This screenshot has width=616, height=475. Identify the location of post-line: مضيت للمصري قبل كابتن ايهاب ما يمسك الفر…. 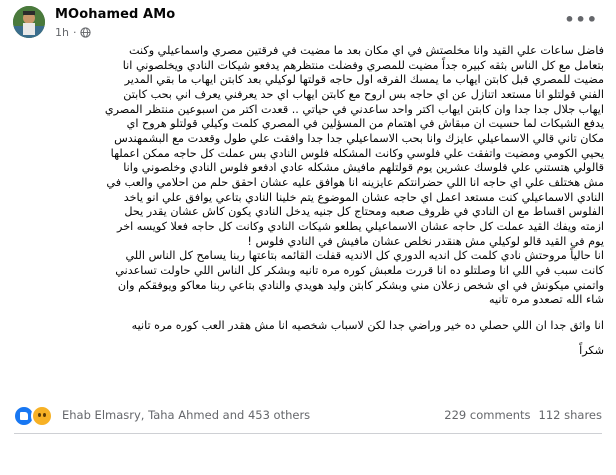
(364, 80).